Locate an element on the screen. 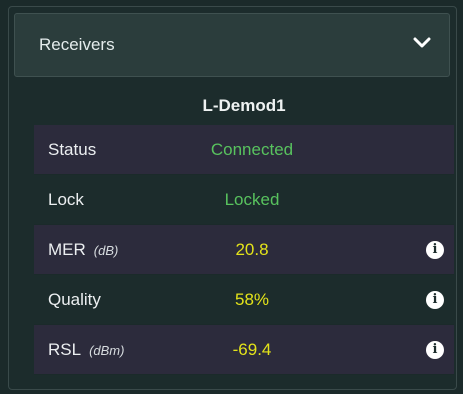 This screenshot has height=394, width=463. row-mer: MER (dB) 20.8 i is located at coordinates (244, 250).